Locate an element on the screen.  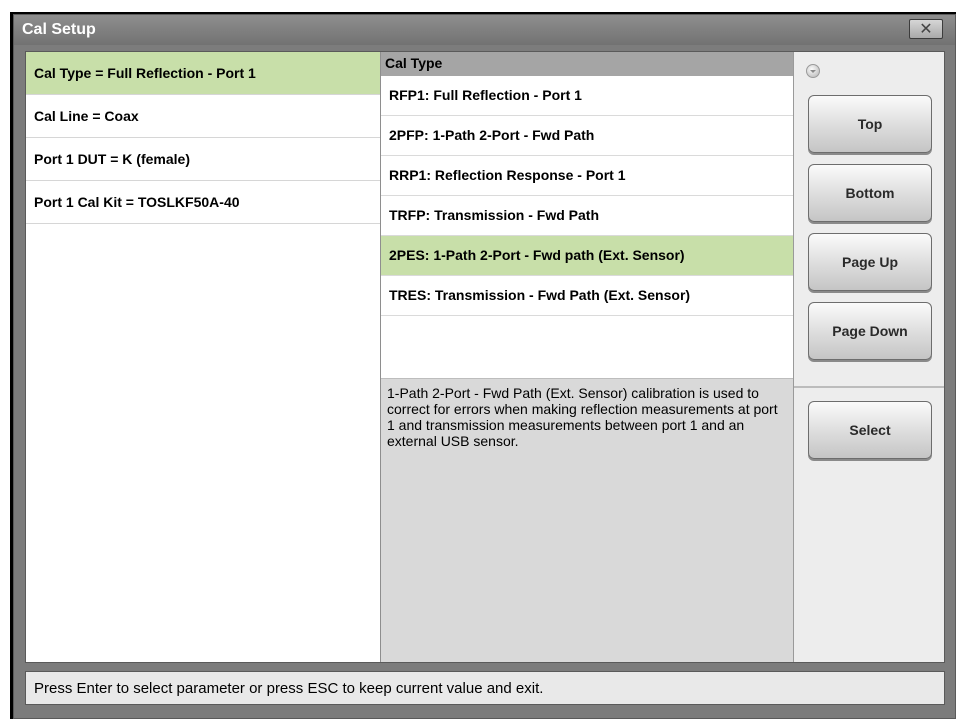
option-trfp: TRFP: Transmission - Fwd Path is located at coordinates (587, 216).